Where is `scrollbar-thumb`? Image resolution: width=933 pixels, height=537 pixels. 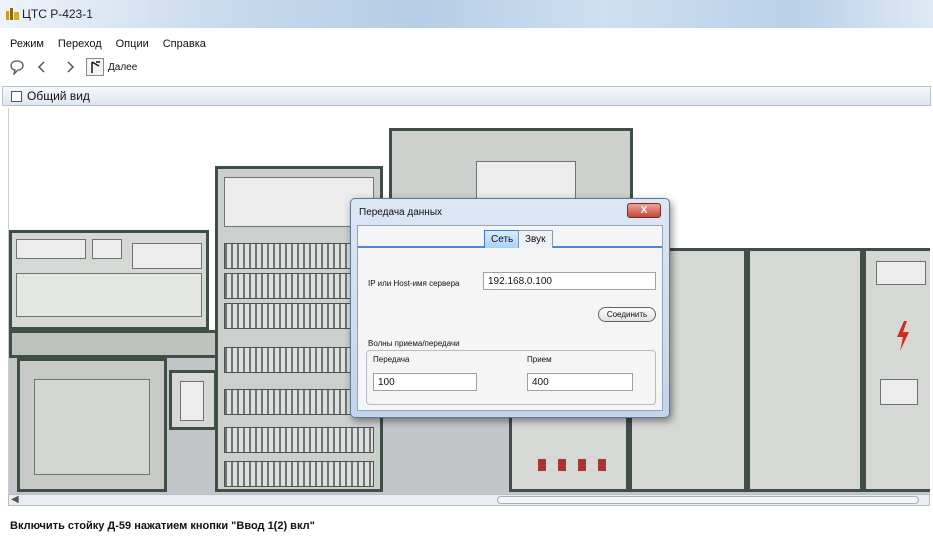 scrollbar-thumb is located at coordinates (708, 500).